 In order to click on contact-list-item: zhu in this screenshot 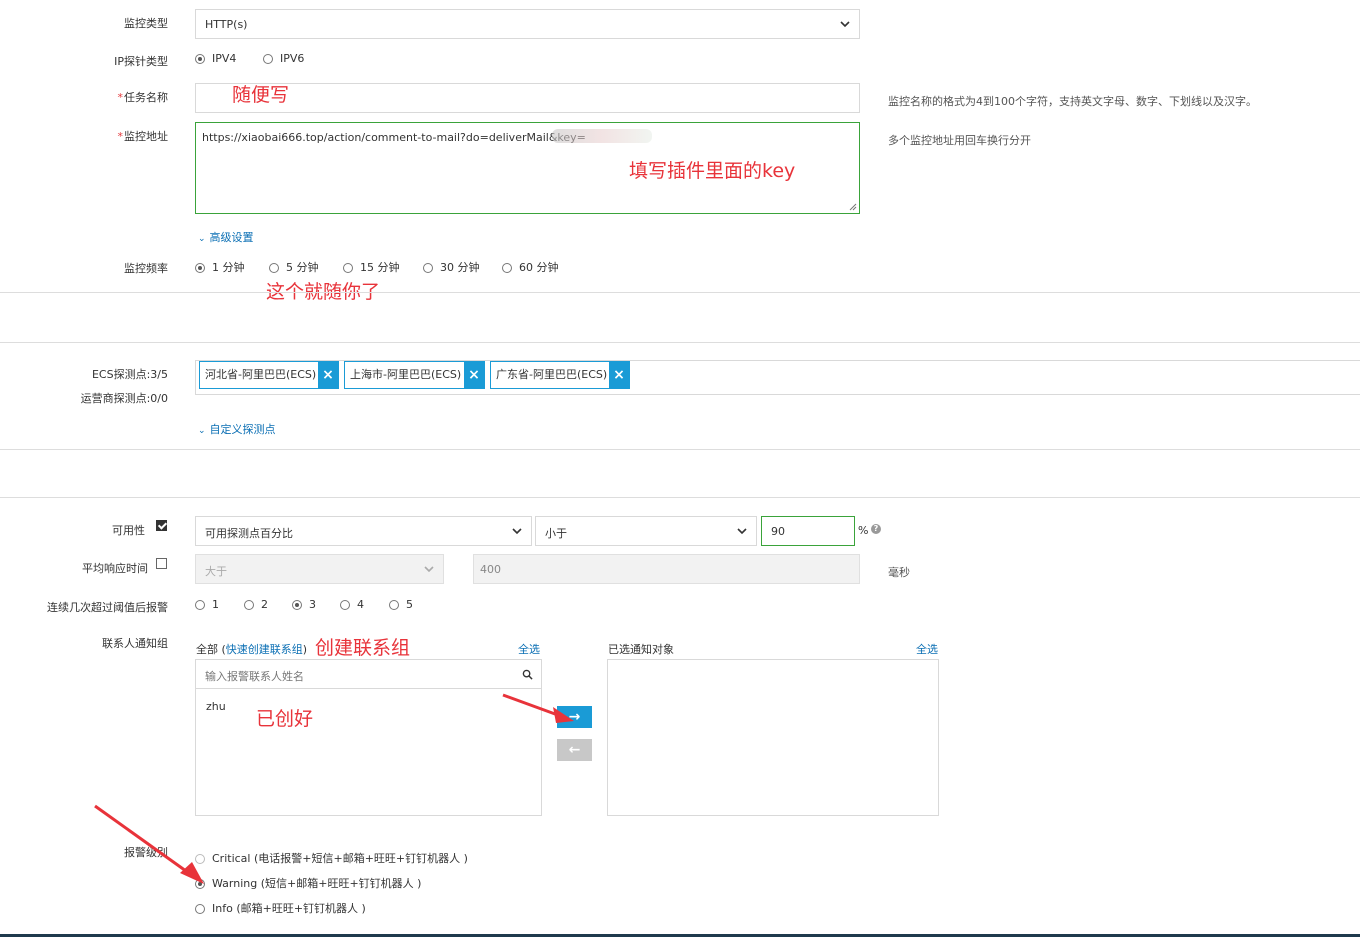, I will do `click(216, 706)`.